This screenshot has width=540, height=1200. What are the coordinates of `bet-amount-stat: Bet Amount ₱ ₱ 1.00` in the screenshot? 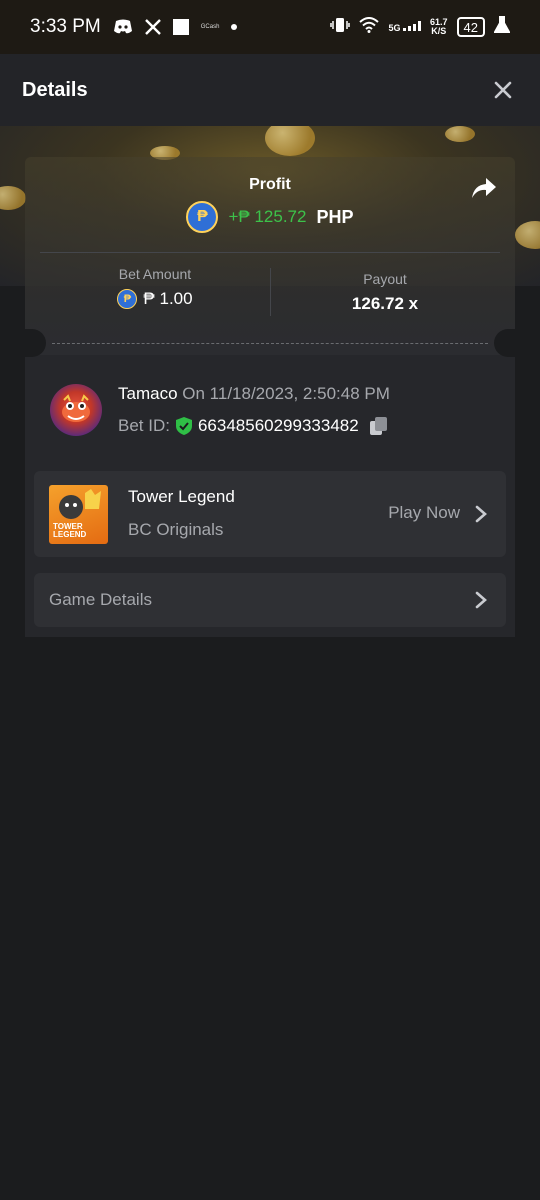 It's located at (155, 287).